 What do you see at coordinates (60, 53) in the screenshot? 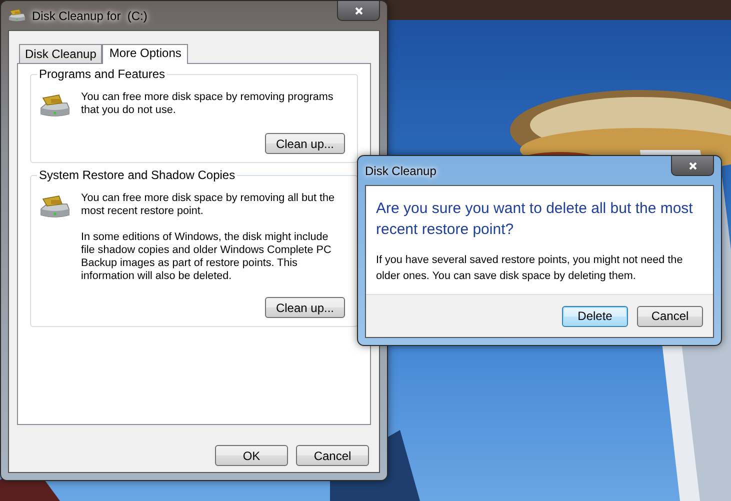
I see `tab: Disk Cleanup` at bounding box center [60, 53].